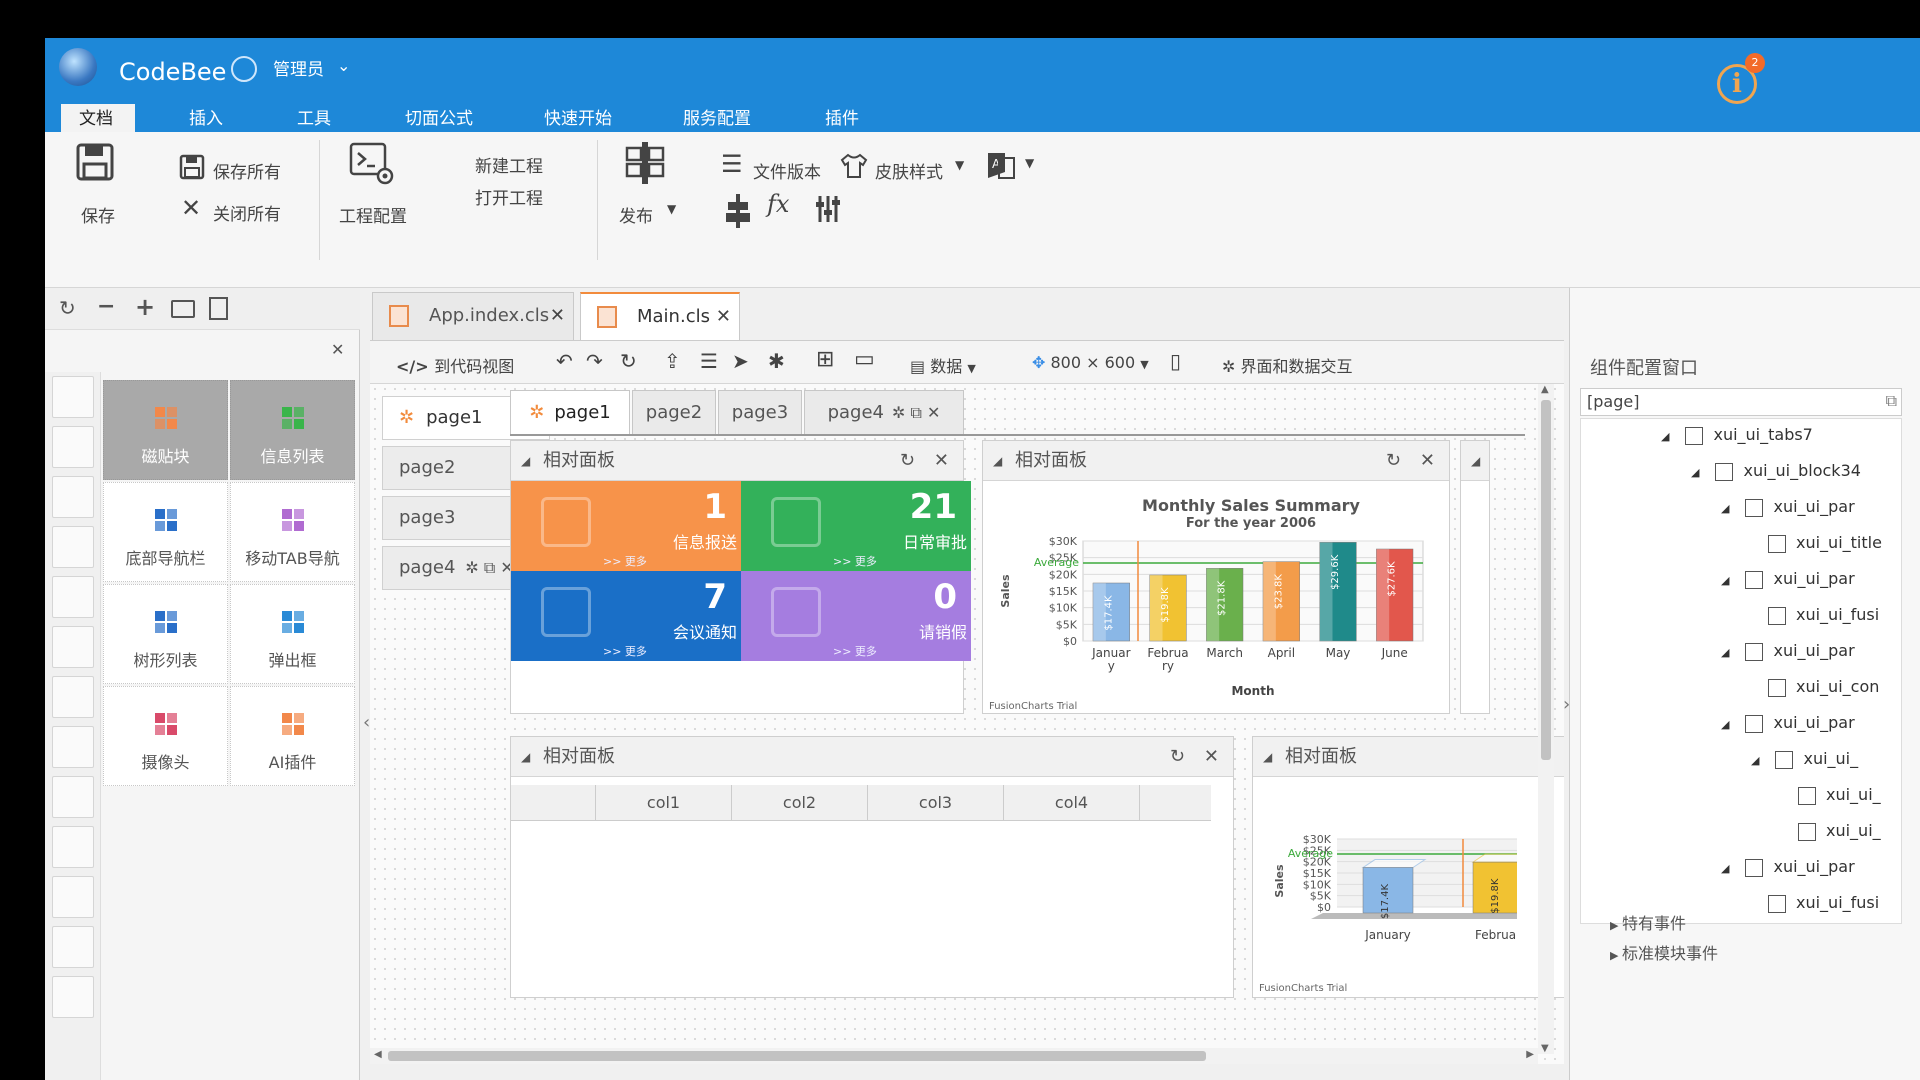  What do you see at coordinates (73, 847) in the screenshot?
I see `category-chart-icon` at bounding box center [73, 847].